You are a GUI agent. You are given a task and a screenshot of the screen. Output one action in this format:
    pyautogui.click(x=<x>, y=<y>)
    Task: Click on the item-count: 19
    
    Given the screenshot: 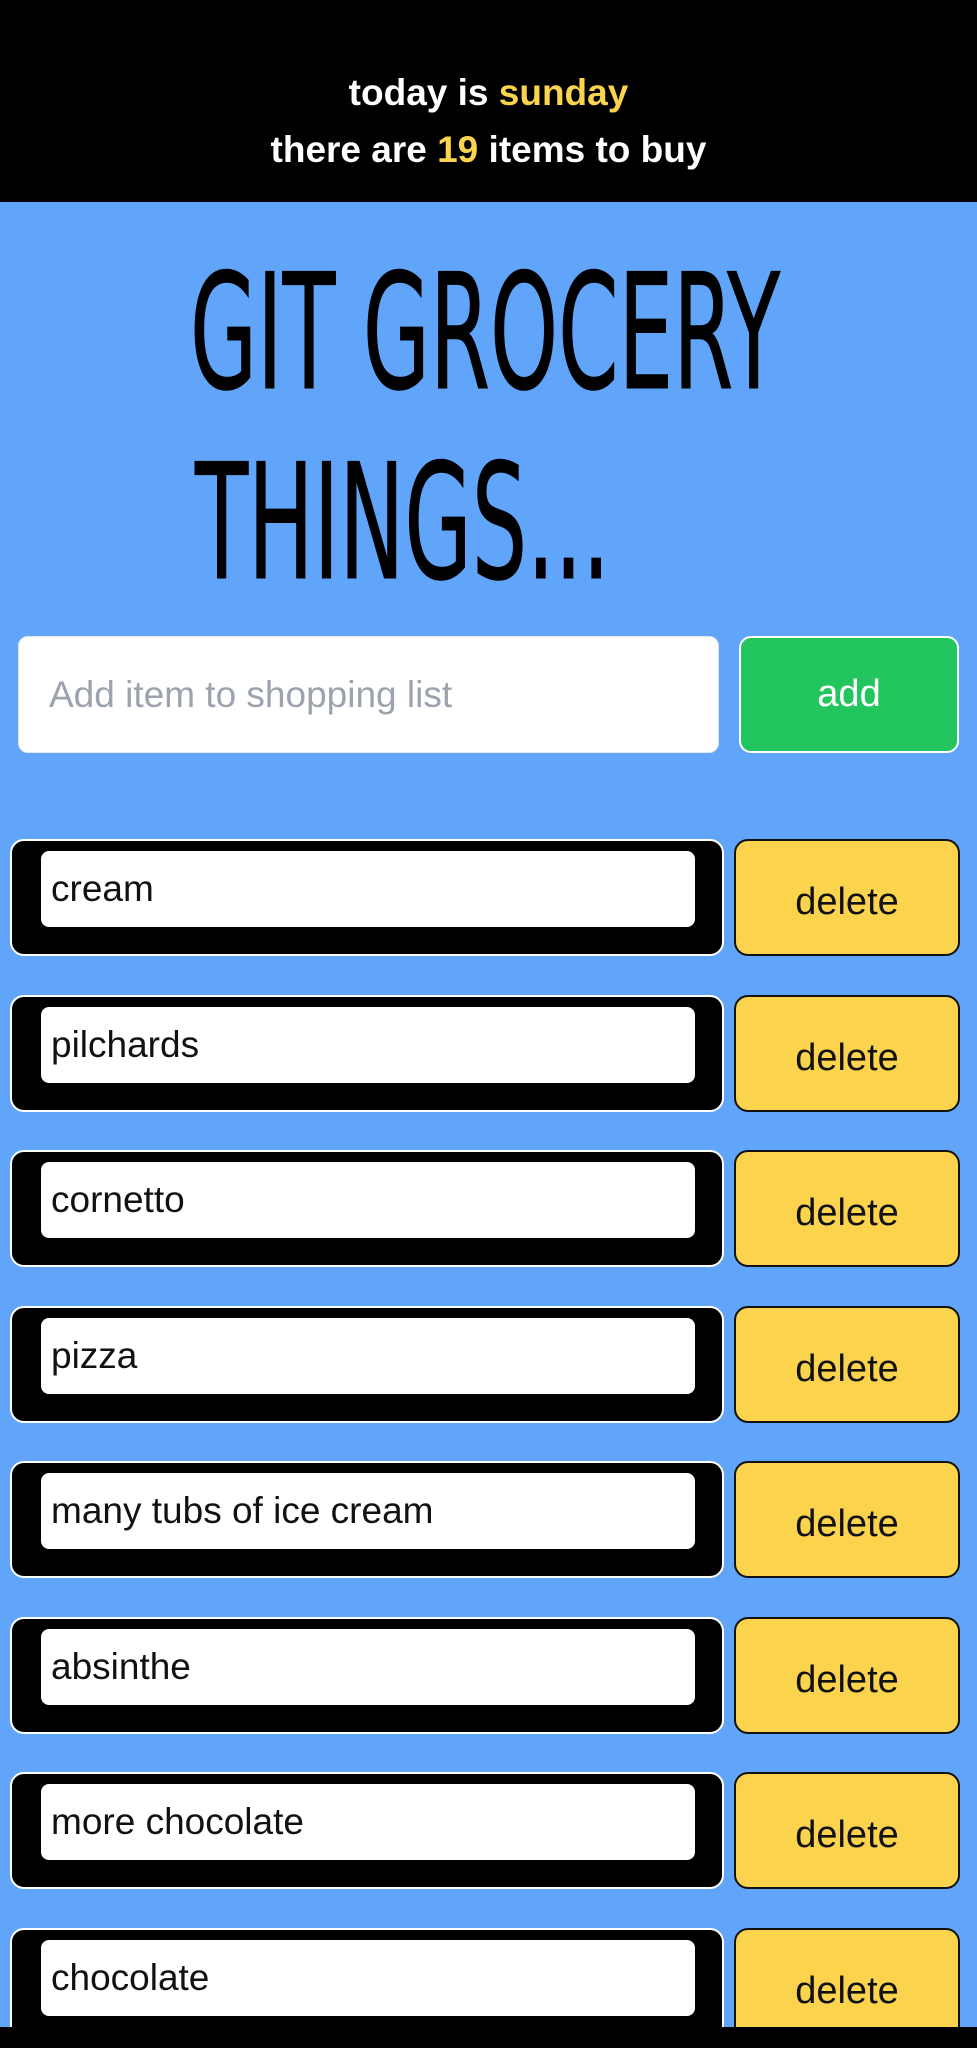 What is the action you would take?
    pyautogui.click(x=458, y=149)
    